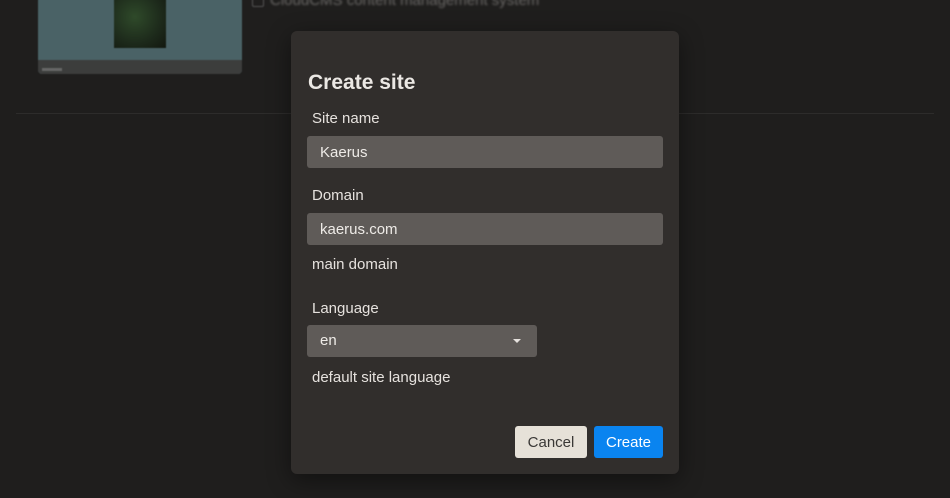 This screenshot has height=498, width=950. What do you see at coordinates (328, 340) in the screenshot?
I see `language-select-value: en` at bounding box center [328, 340].